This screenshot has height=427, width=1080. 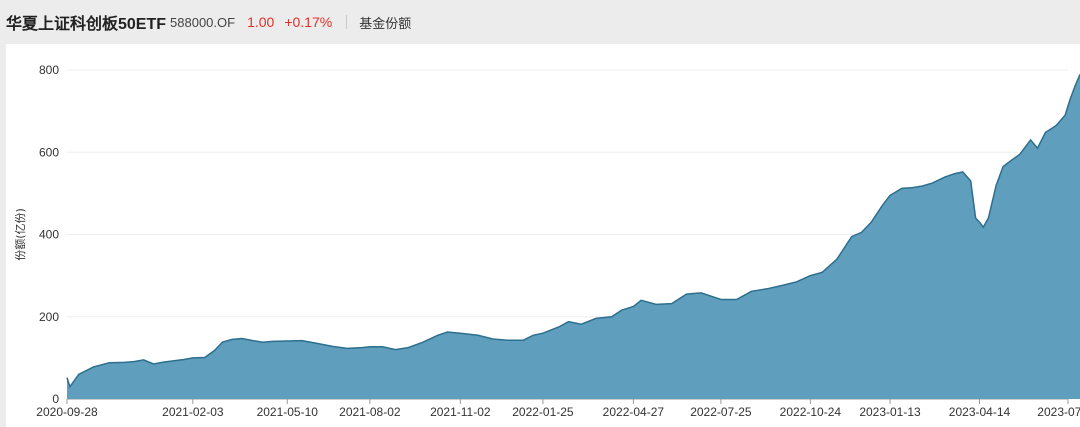 What do you see at coordinates (288, 412) in the screenshot?
I see `x-tick-label: 2021-05-10` at bounding box center [288, 412].